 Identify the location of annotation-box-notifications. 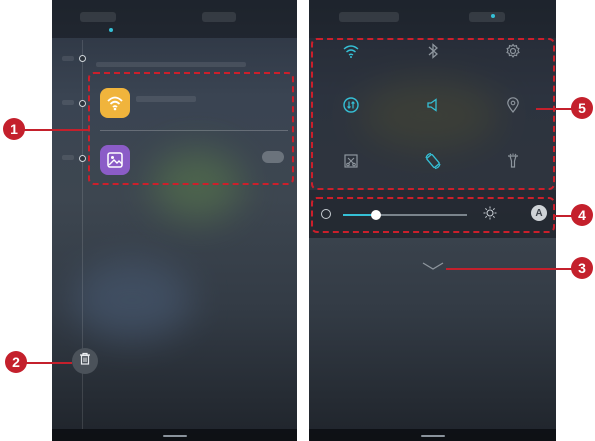
(191, 128).